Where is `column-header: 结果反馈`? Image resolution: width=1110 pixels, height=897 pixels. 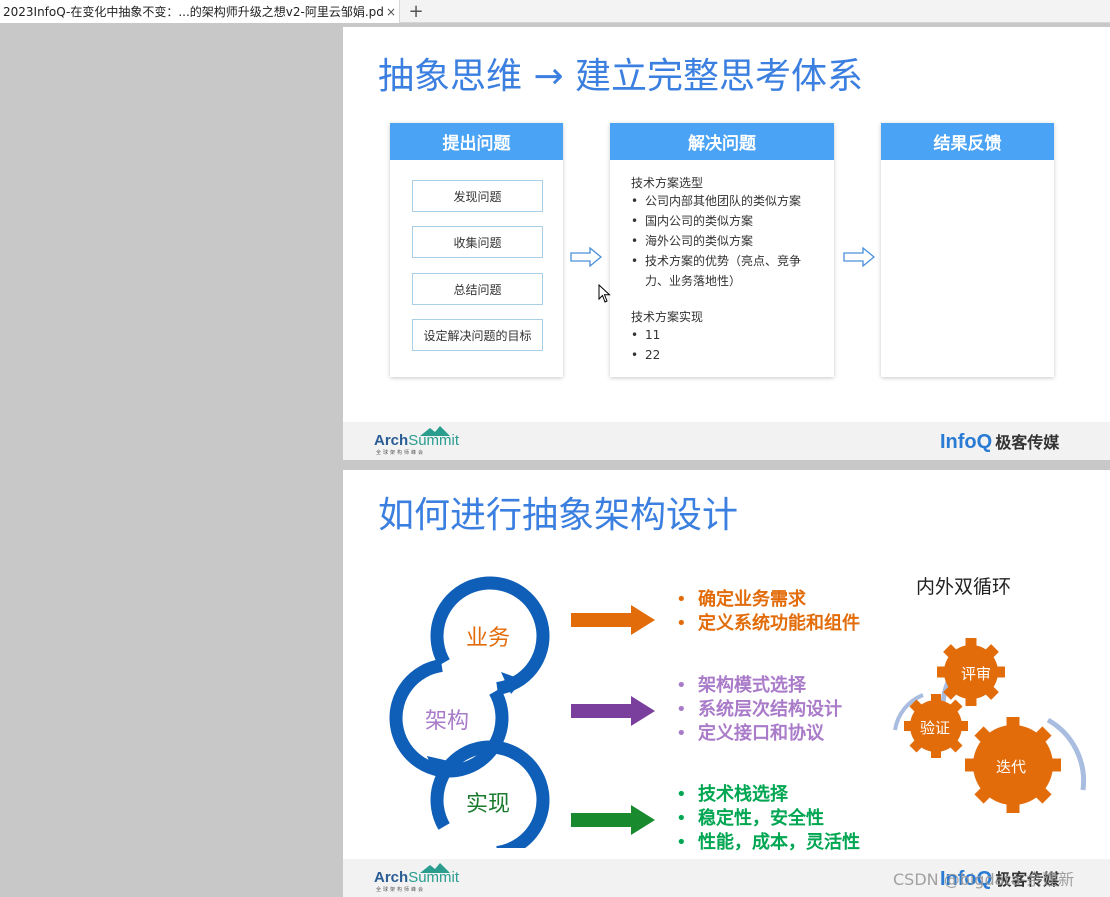 column-header: 结果反馈 is located at coordinates (967, 141).